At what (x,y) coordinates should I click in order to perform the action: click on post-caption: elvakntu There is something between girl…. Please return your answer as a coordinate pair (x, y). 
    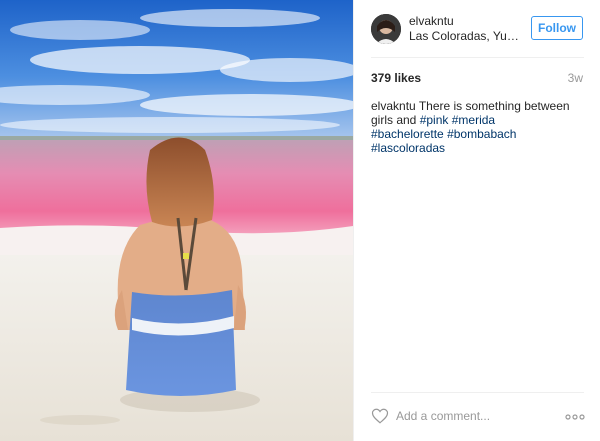
    Looking at the image, I should click on (471, 127).